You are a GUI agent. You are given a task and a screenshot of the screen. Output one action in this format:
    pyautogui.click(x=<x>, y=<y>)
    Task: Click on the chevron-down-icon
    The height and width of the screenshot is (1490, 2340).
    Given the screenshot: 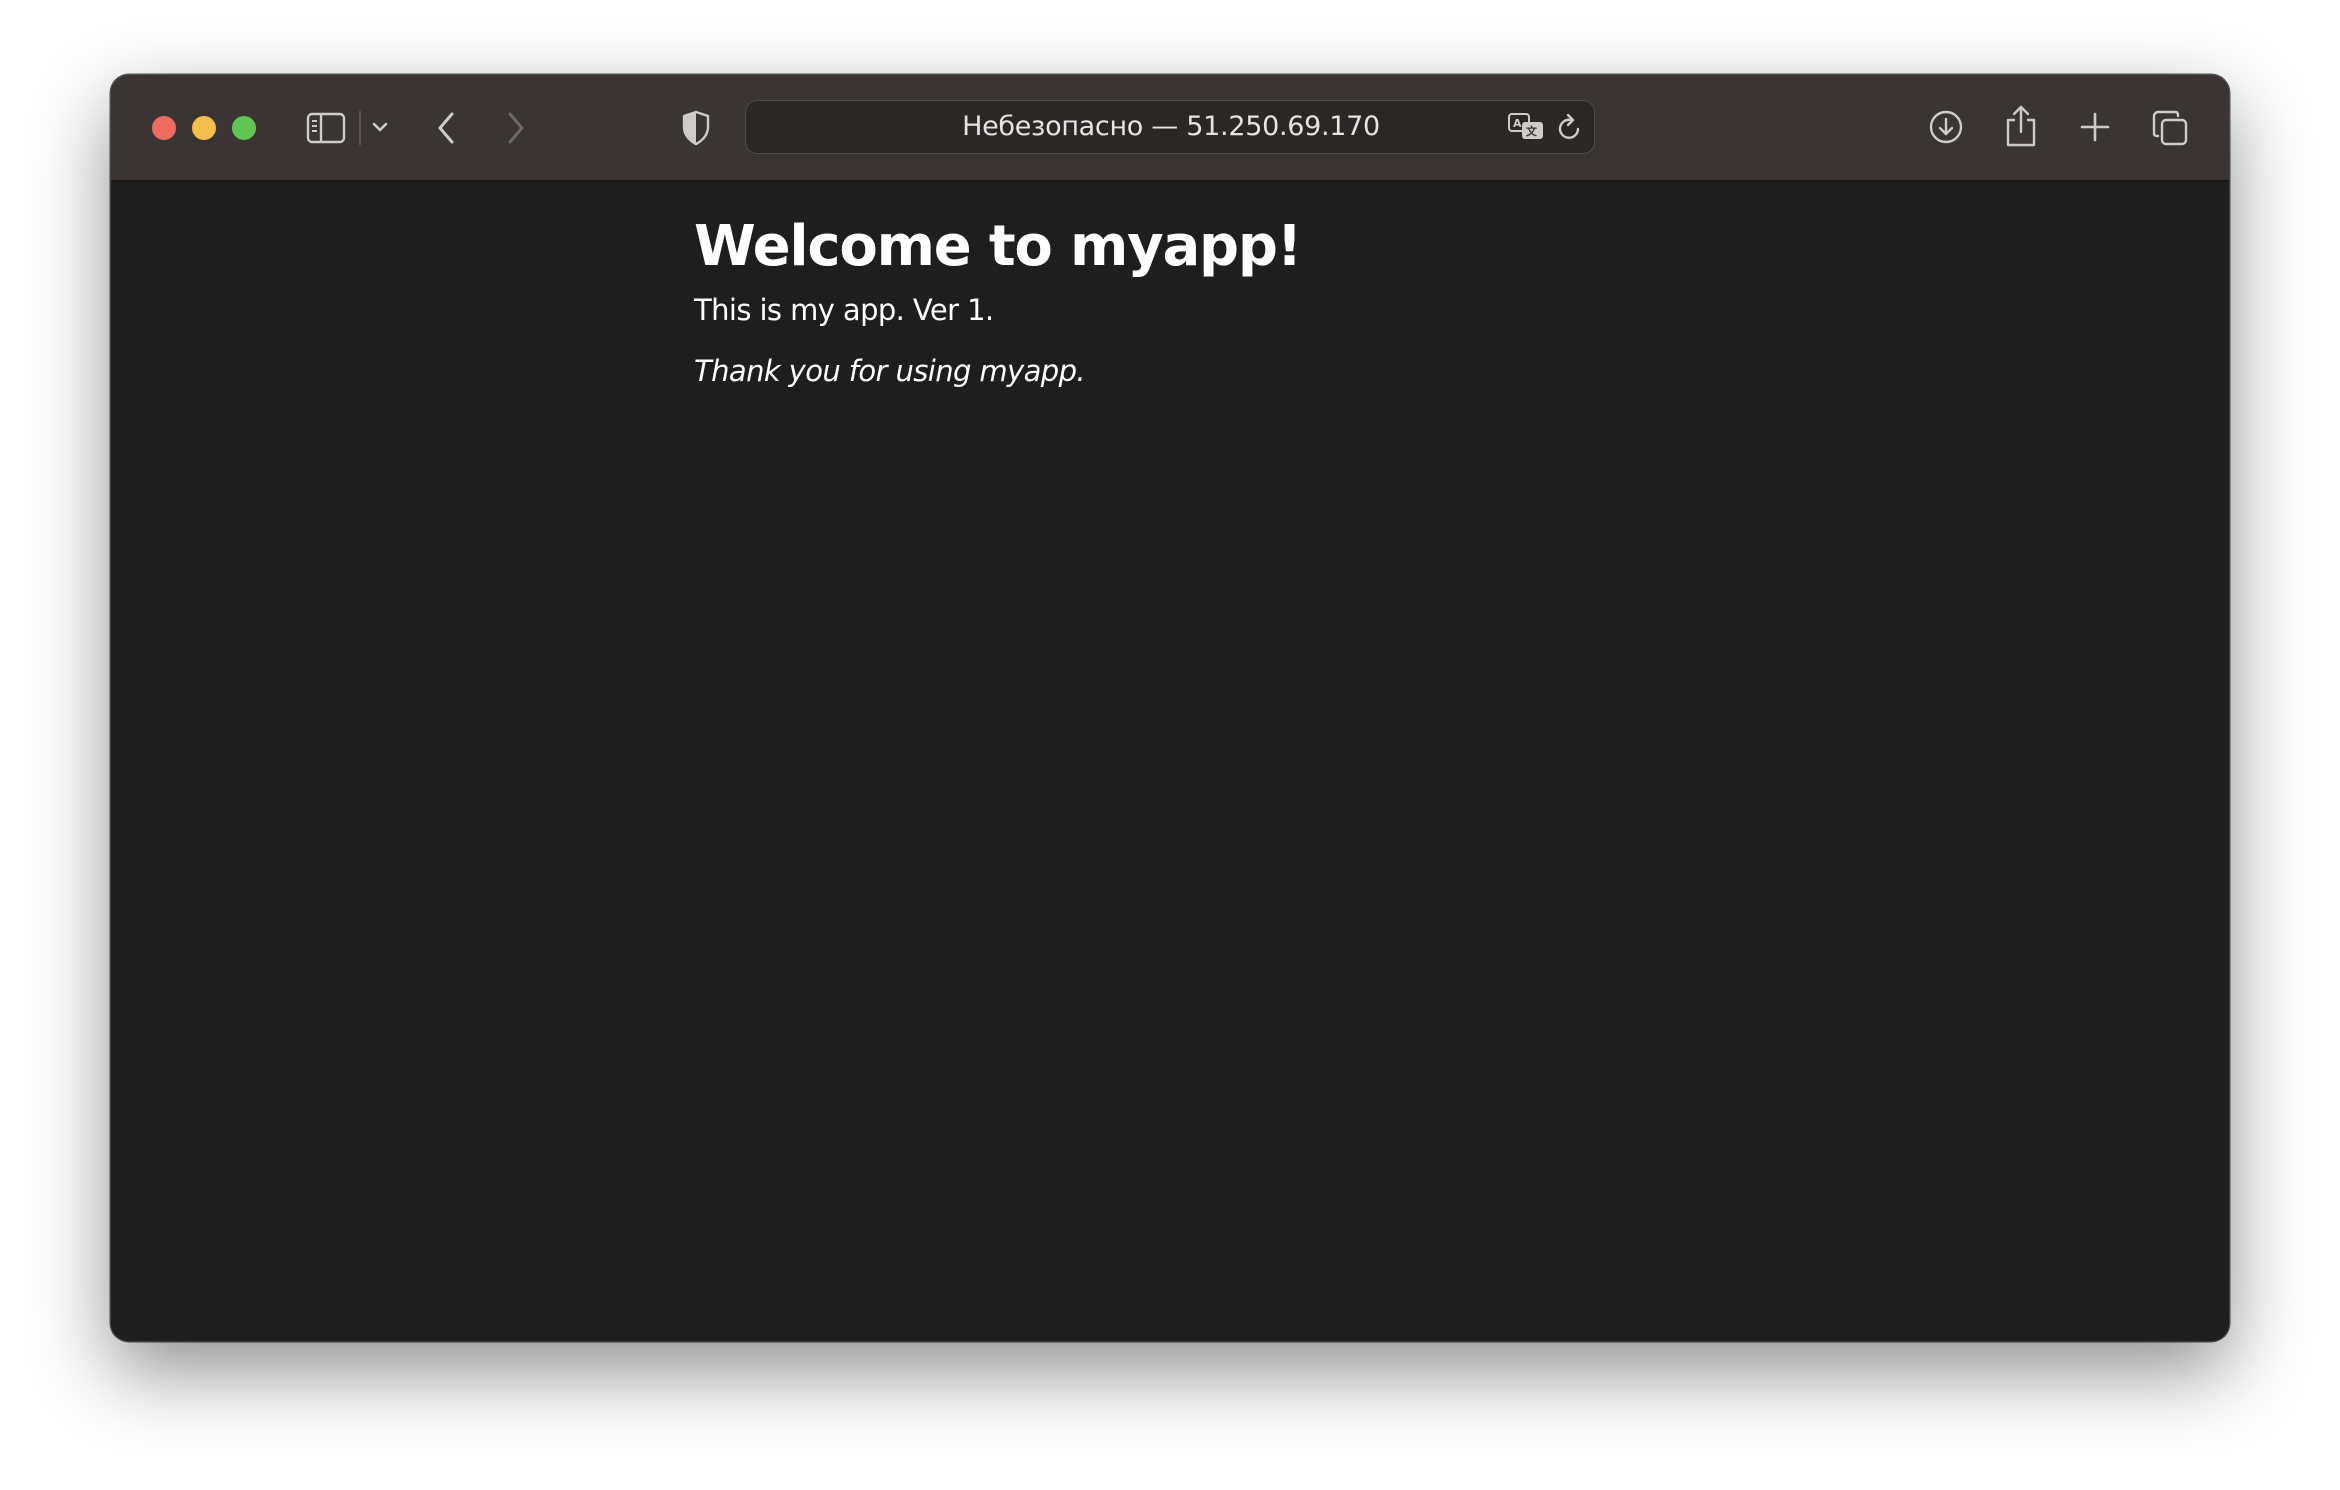 What is the action you would take?
    pyautogui.click(x=380, y=127)
    